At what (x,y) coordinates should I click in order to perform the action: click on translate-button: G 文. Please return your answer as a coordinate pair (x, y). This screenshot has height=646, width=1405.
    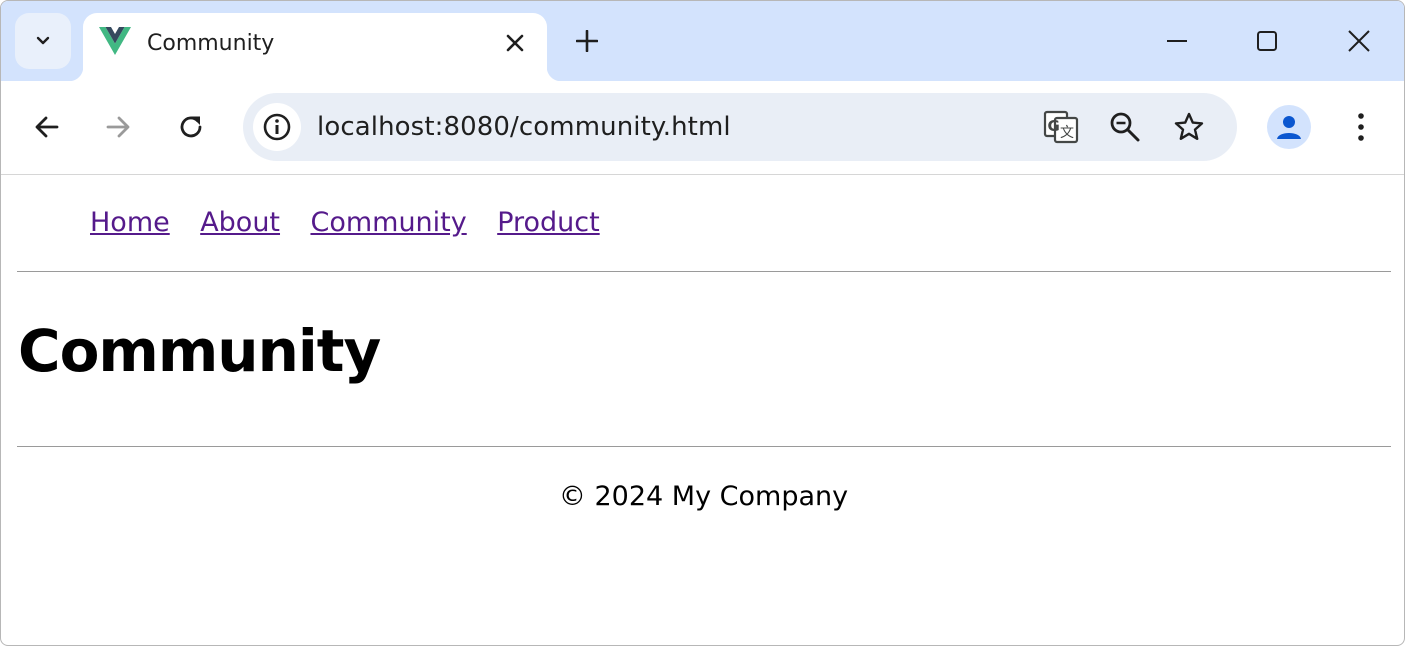
    Looking at the image, I should click on (1061, 127).